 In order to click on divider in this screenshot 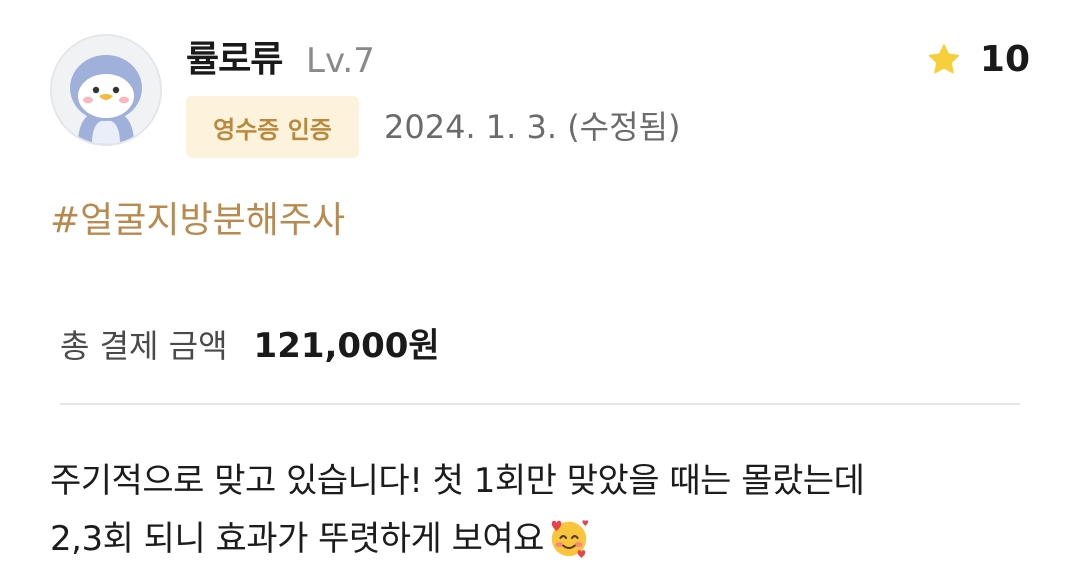, I will do `click(540, 404)`.